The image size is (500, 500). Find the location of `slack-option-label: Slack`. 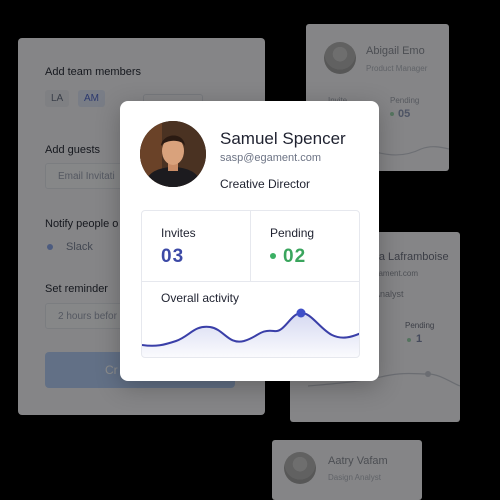

slack-option-label: Slack is located at coordinates (79, 247).